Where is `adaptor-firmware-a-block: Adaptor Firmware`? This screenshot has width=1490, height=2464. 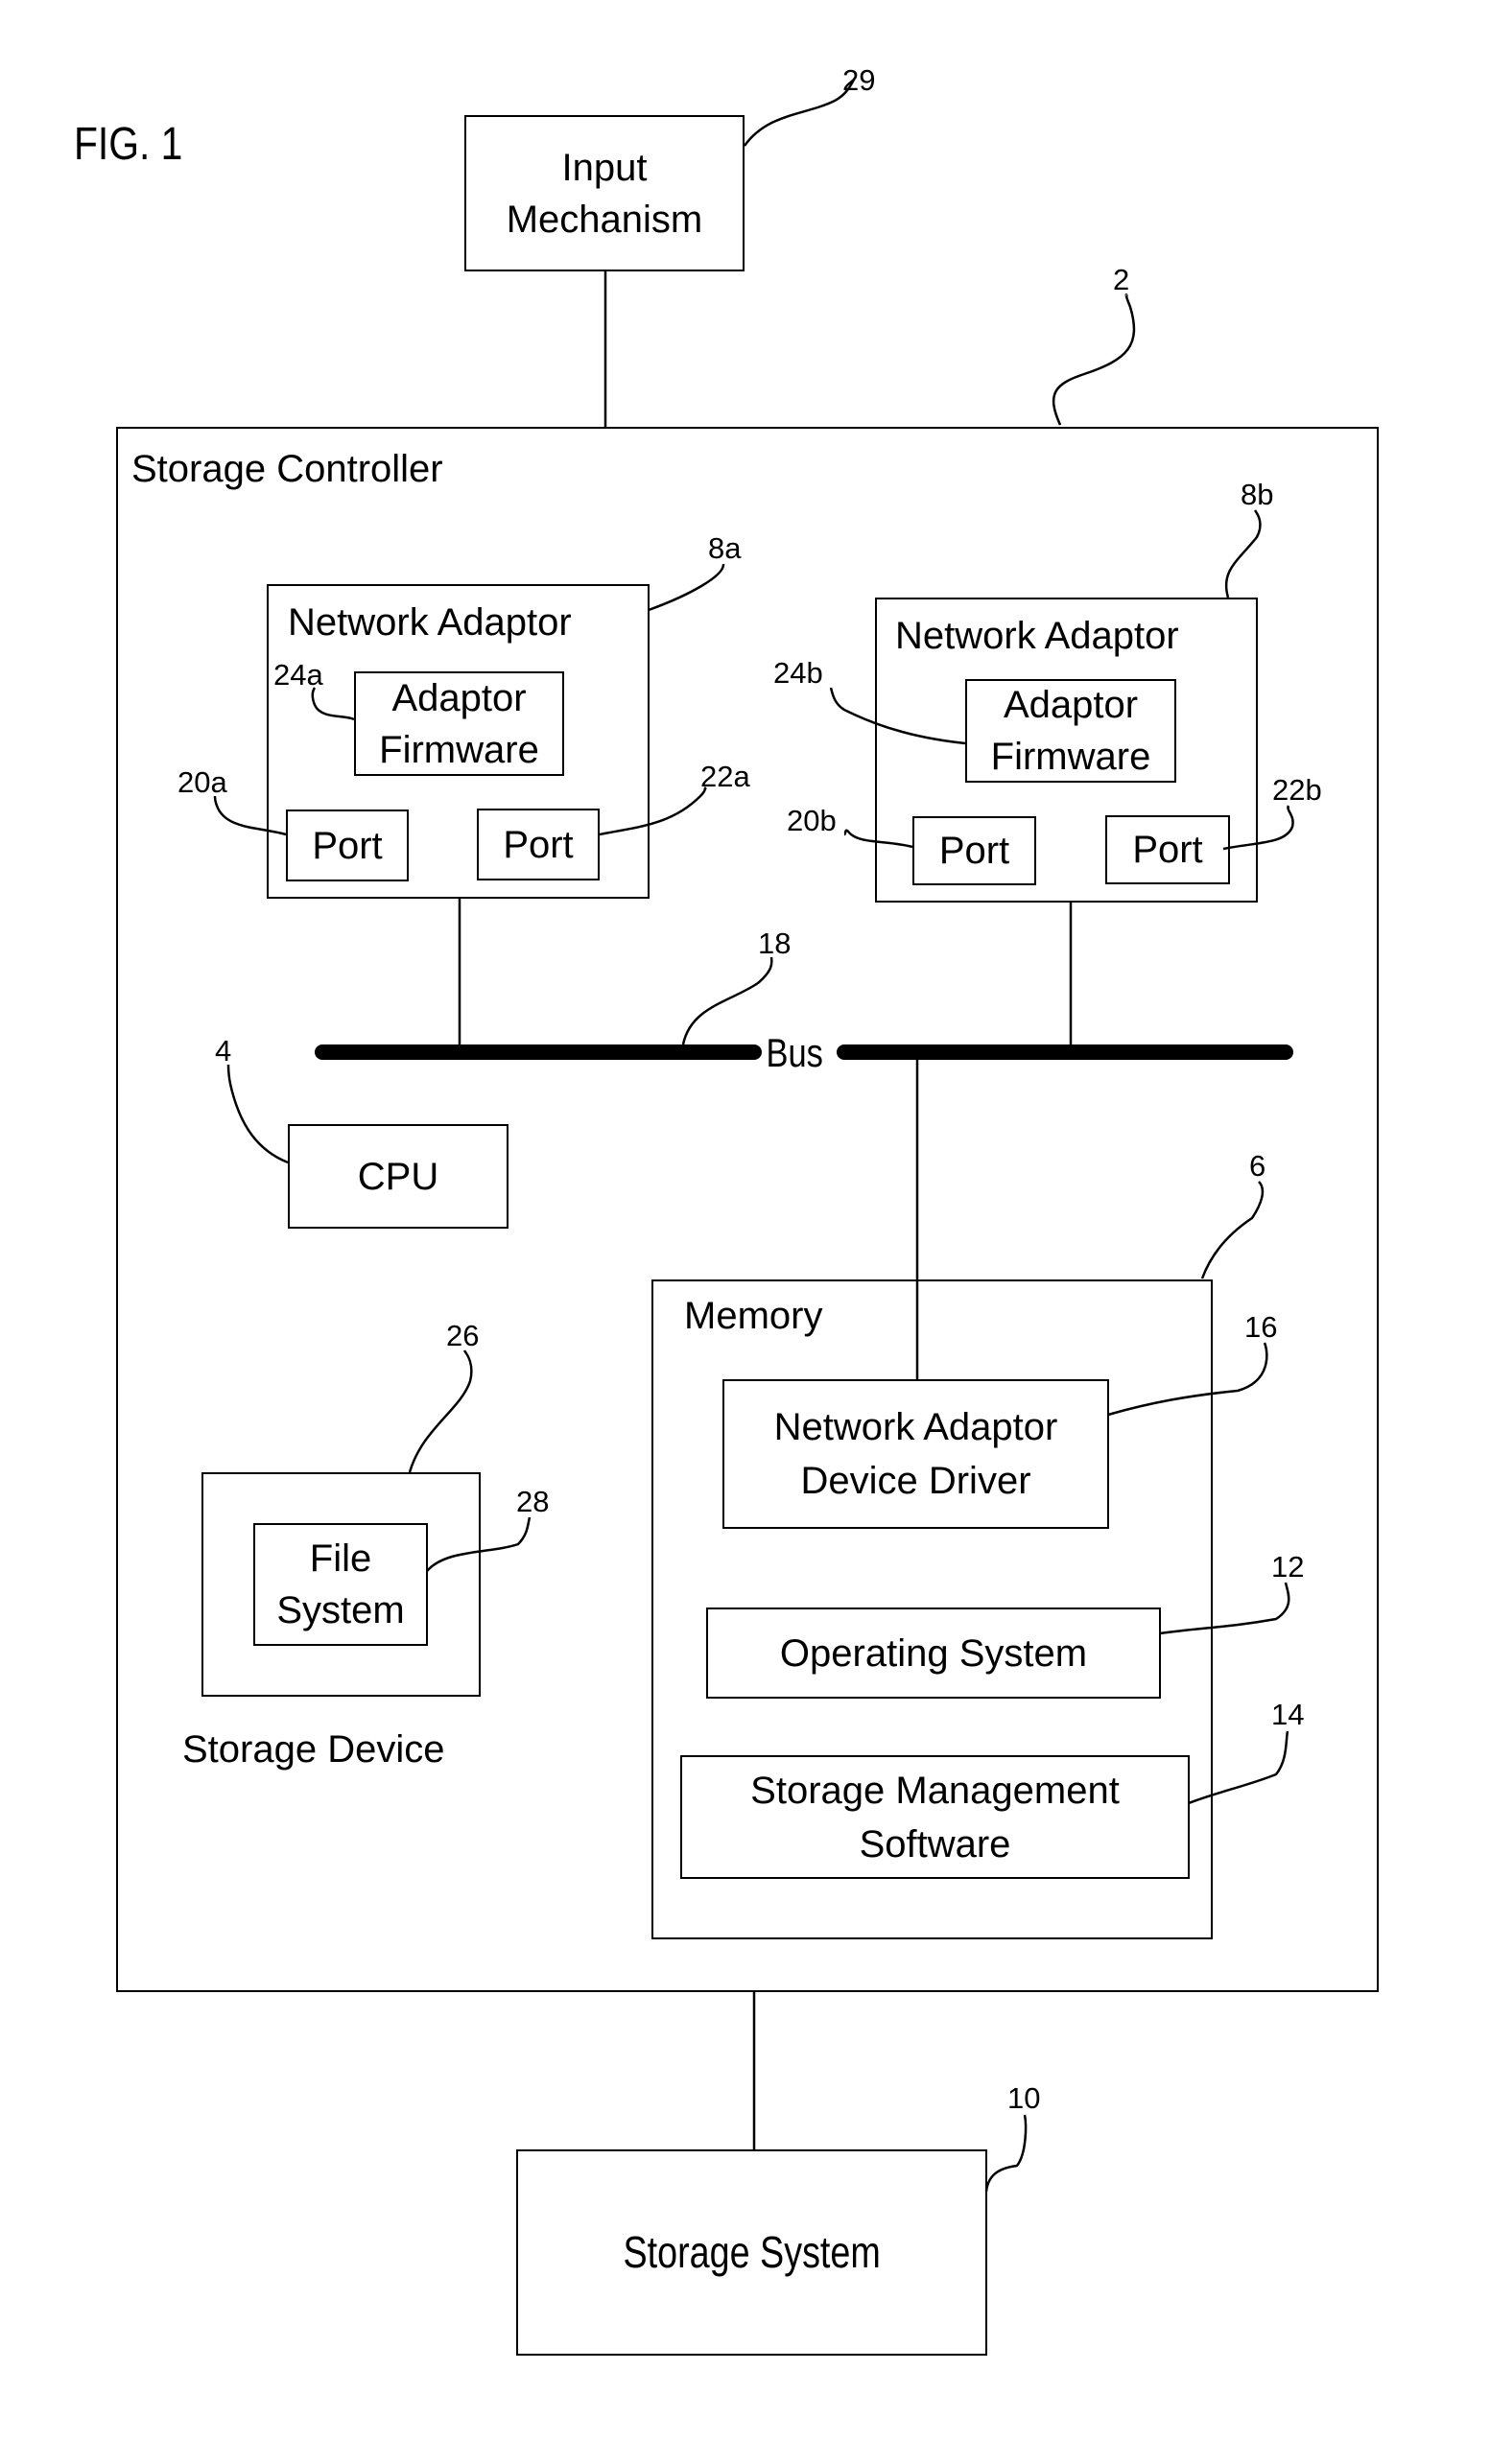 adaptor-firmware-a-block: Adaptor Firmware is located at coordinates (459, 723).